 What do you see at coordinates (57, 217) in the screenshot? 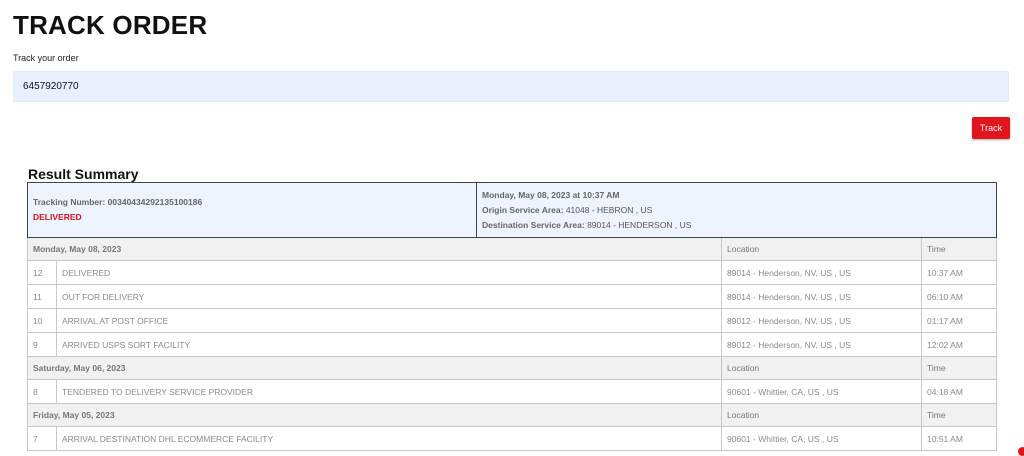
I see `status-badge: DELIVERED` at bounding box center [57, 217].